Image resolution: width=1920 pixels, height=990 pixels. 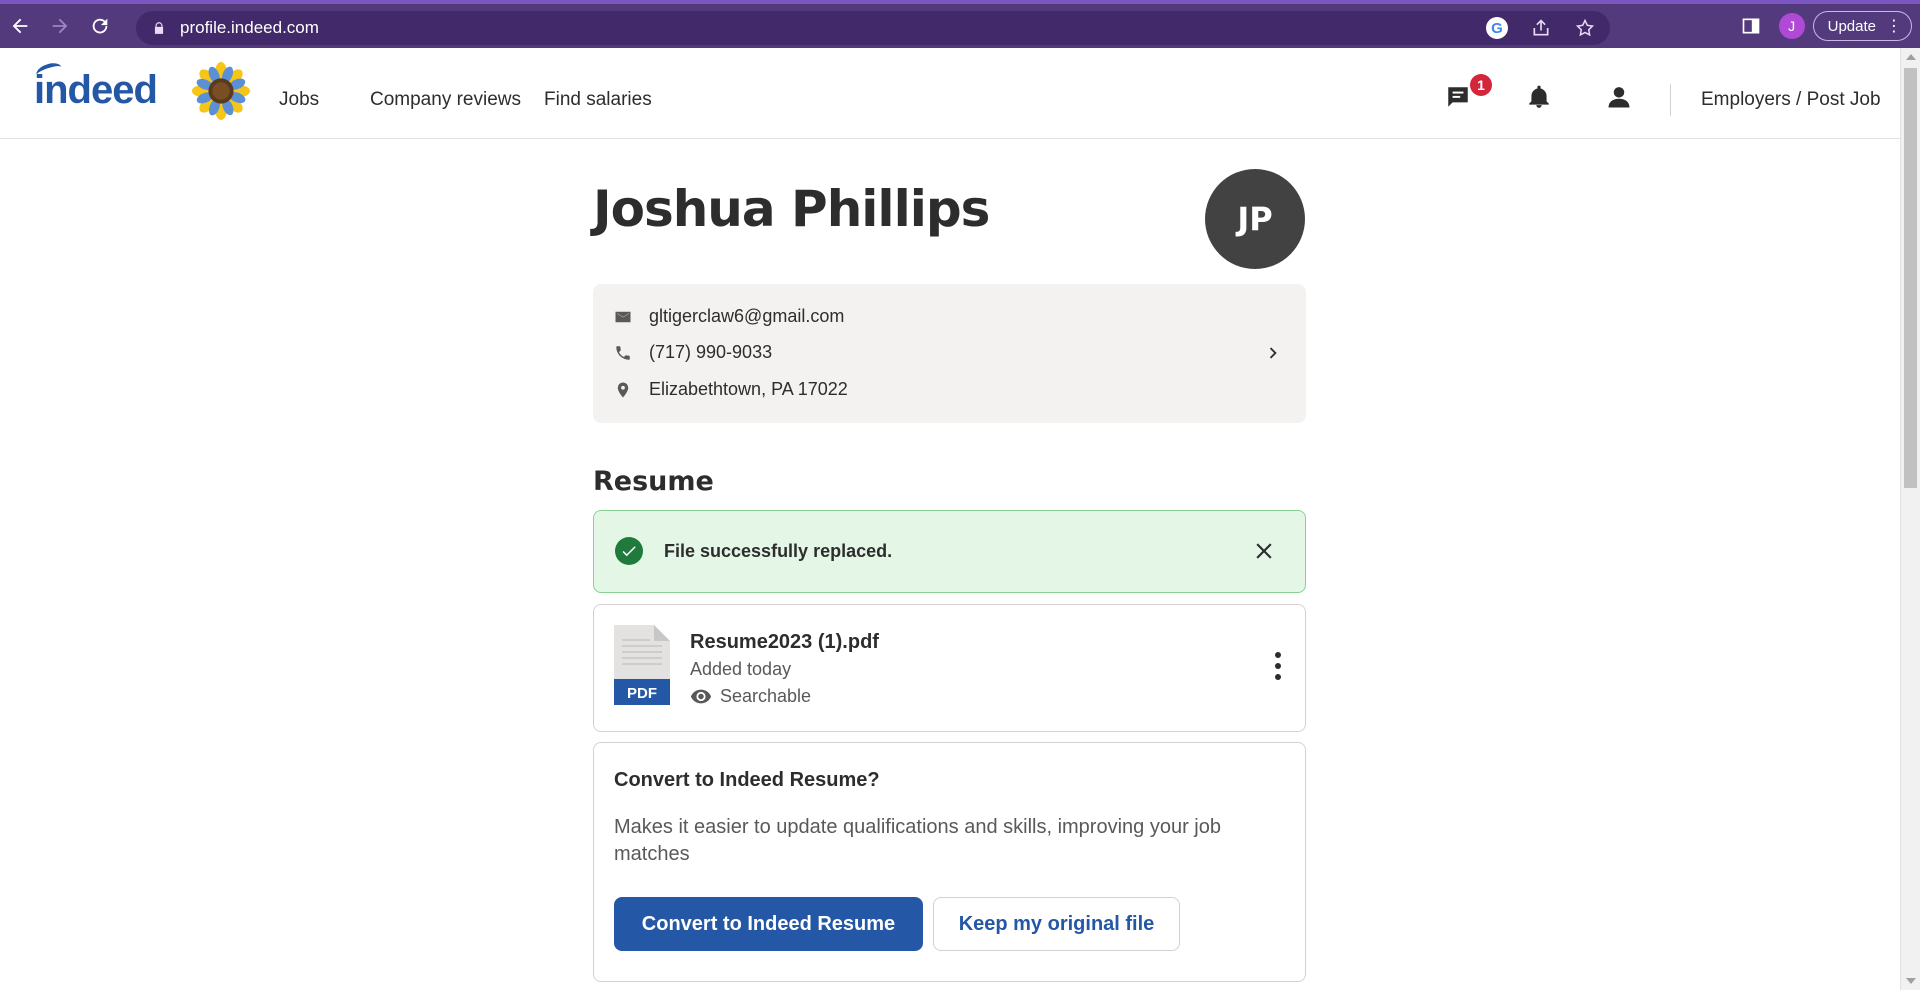 What do you see at coordinates (791, 209) in the screenshot?
I see `profile-name: Joshua Phillips` at bounding box center [791, 209].